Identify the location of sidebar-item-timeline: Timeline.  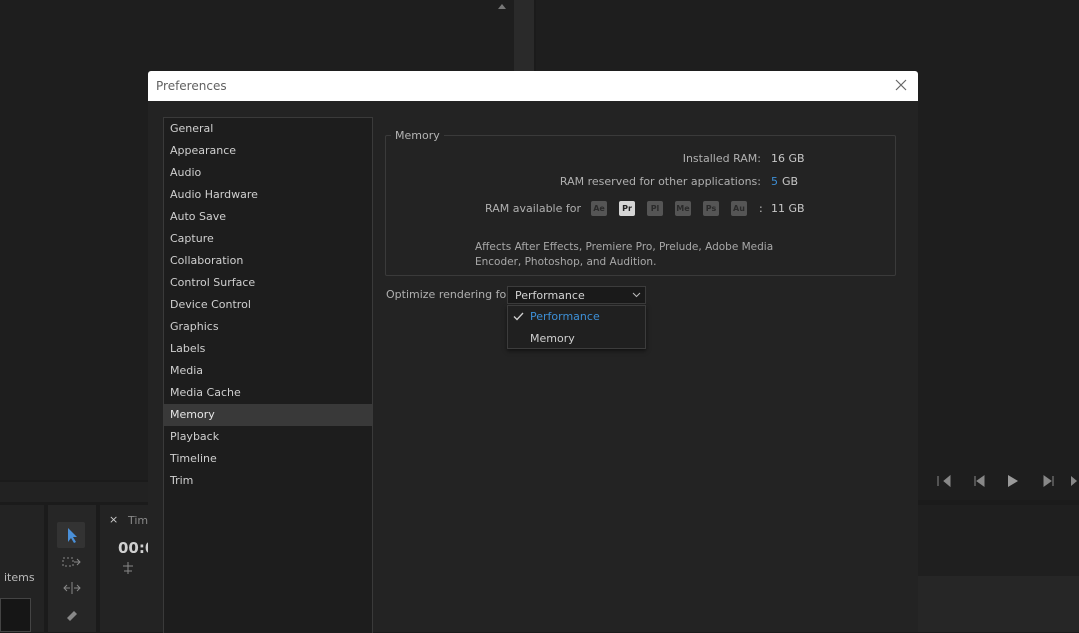
(268, 459).